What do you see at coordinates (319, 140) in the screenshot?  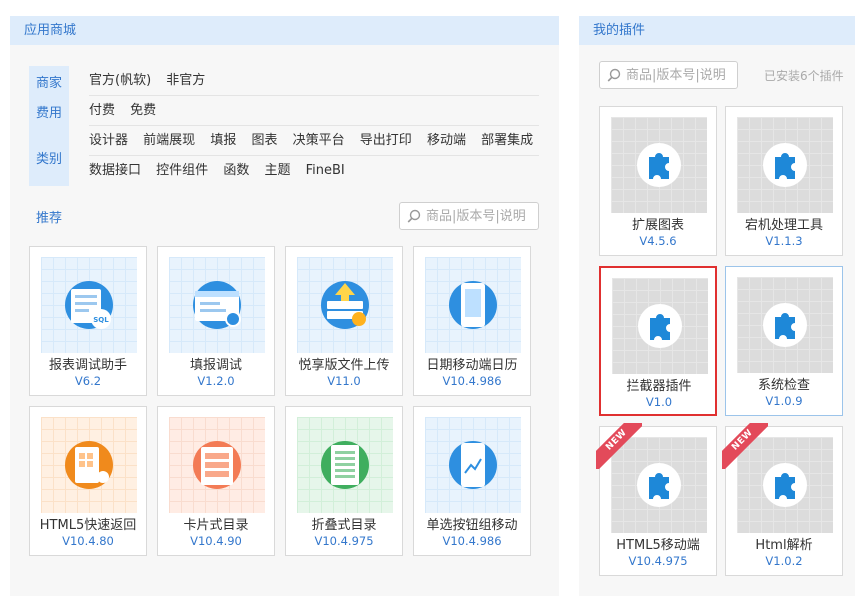 I see `filter-option: 决策平台` at bounding box center [319, 140].